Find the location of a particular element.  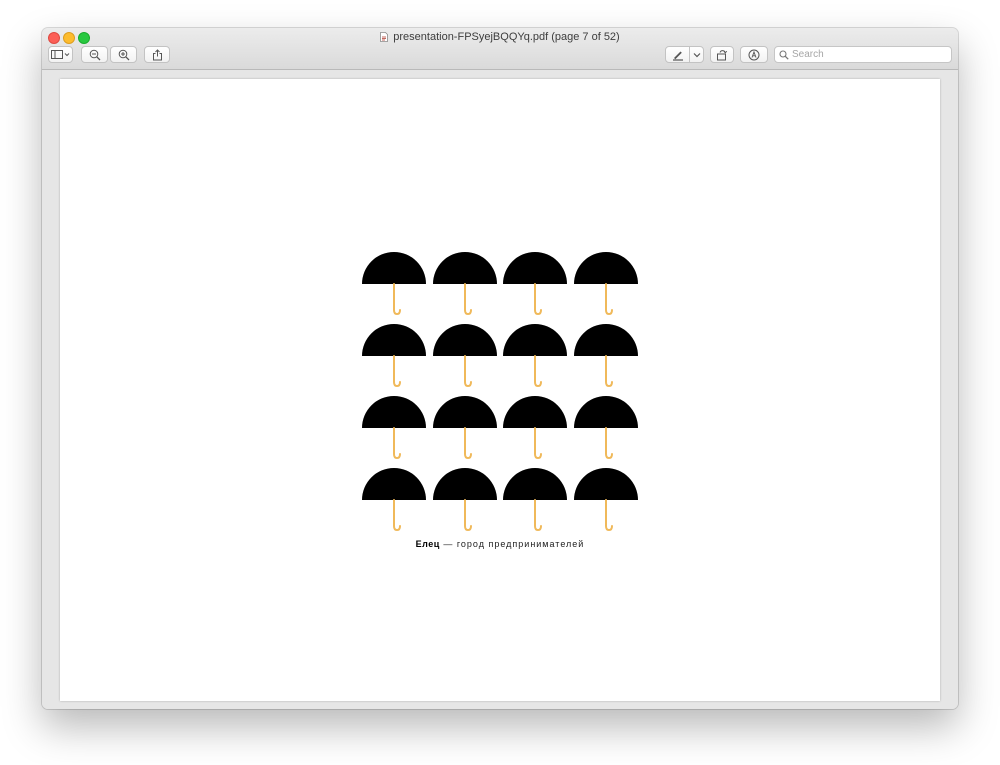

markup-toolbar-button is located at coordinates (754, 54).